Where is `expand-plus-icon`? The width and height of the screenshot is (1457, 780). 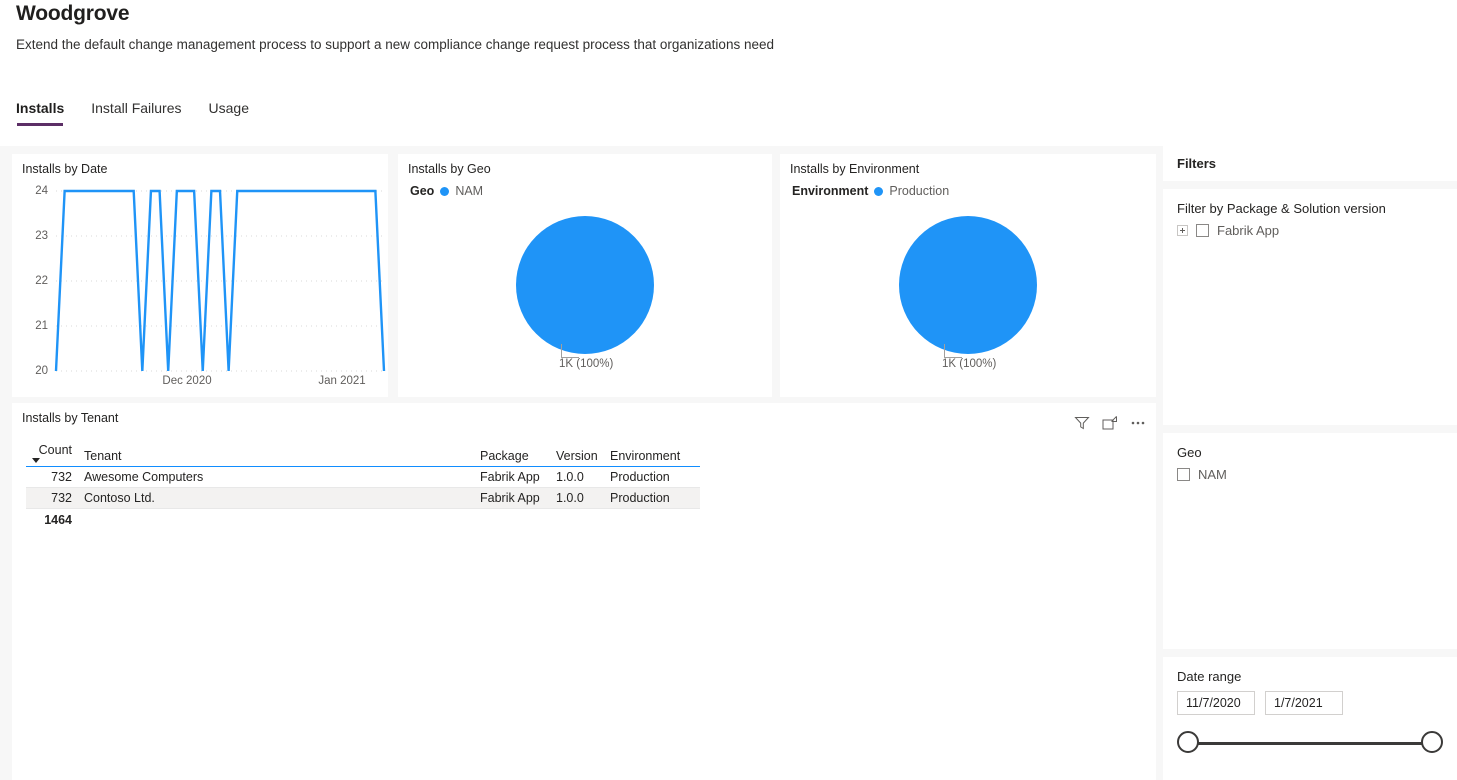 expand-plus-icon is located at coordinates (1182, 230).